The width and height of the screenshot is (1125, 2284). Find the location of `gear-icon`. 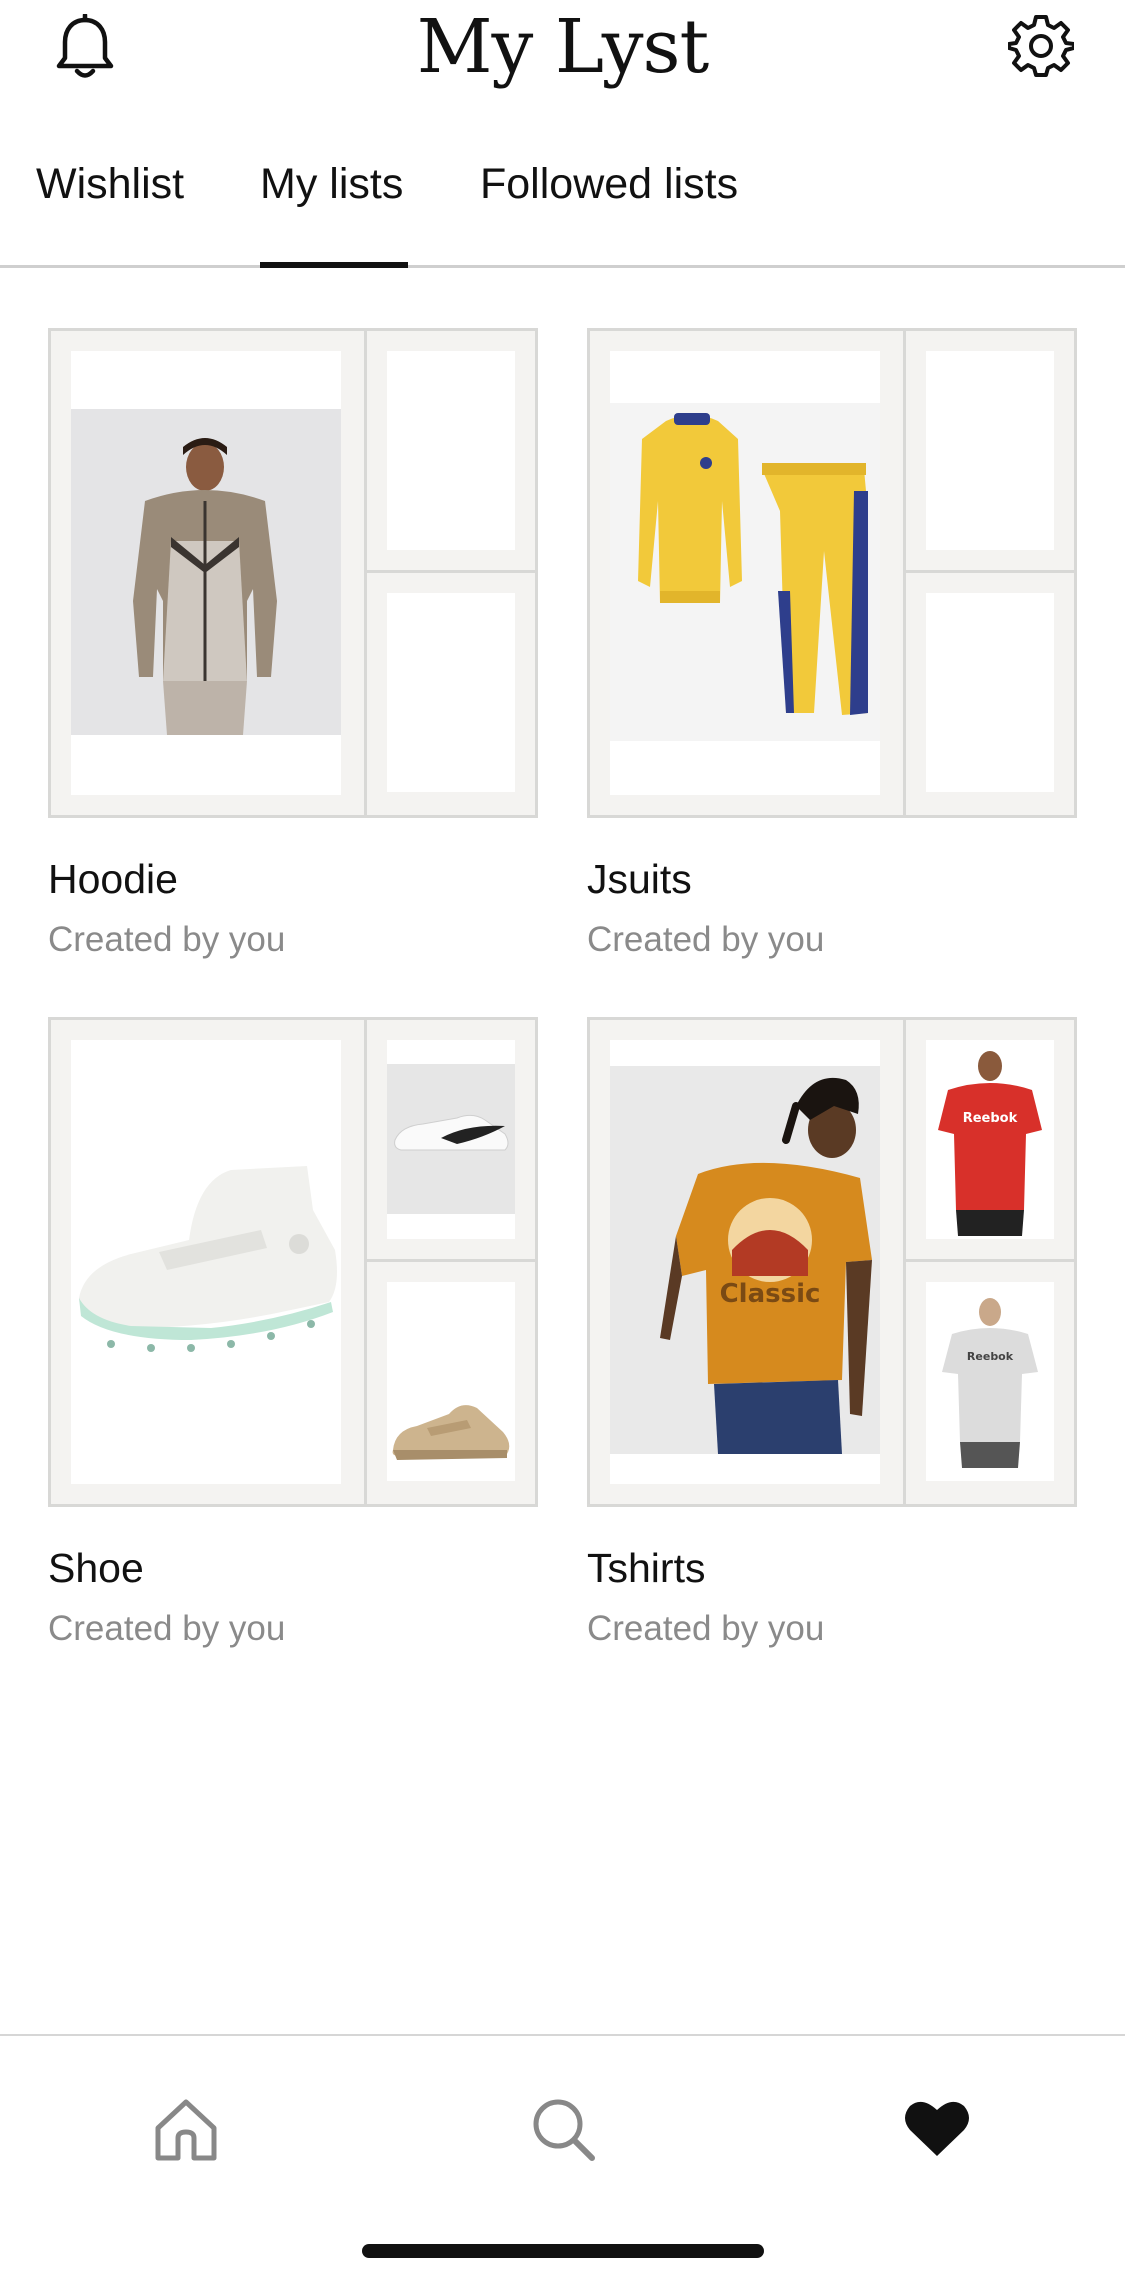

gear-icon is located at coordinates (1041, 46).